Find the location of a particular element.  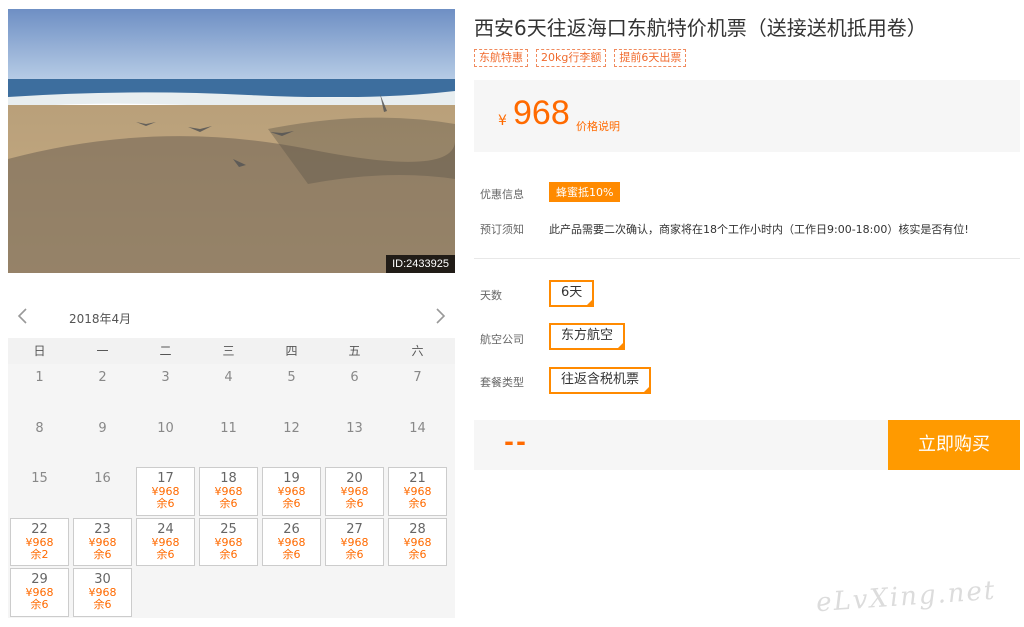

days-label: 天数 is located at coordinates (491, 295).